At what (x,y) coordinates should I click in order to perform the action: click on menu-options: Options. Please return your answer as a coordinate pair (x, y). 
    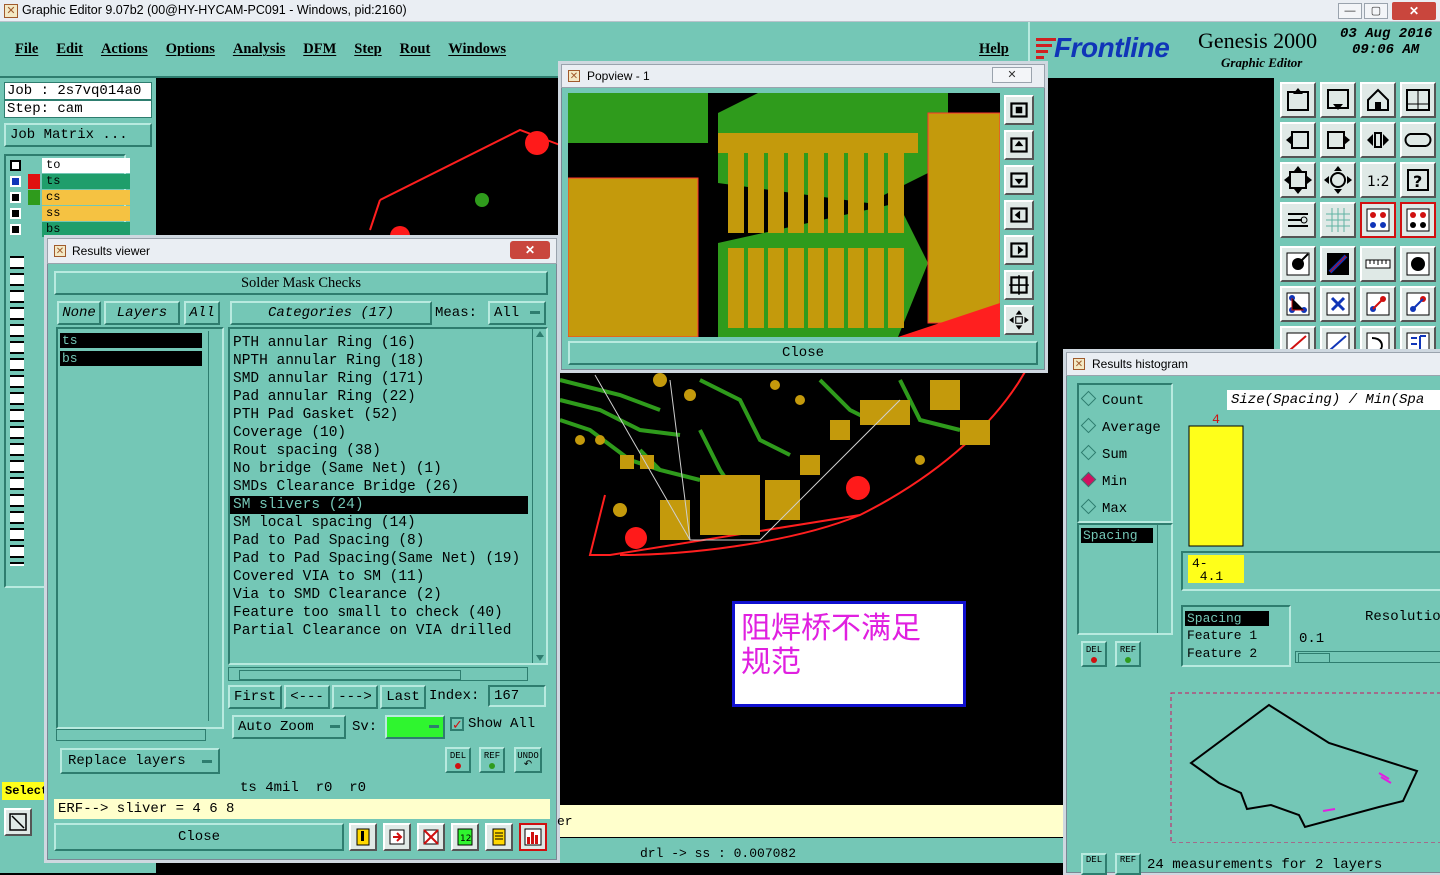
    Looking at the image, I should click on (190, 49).